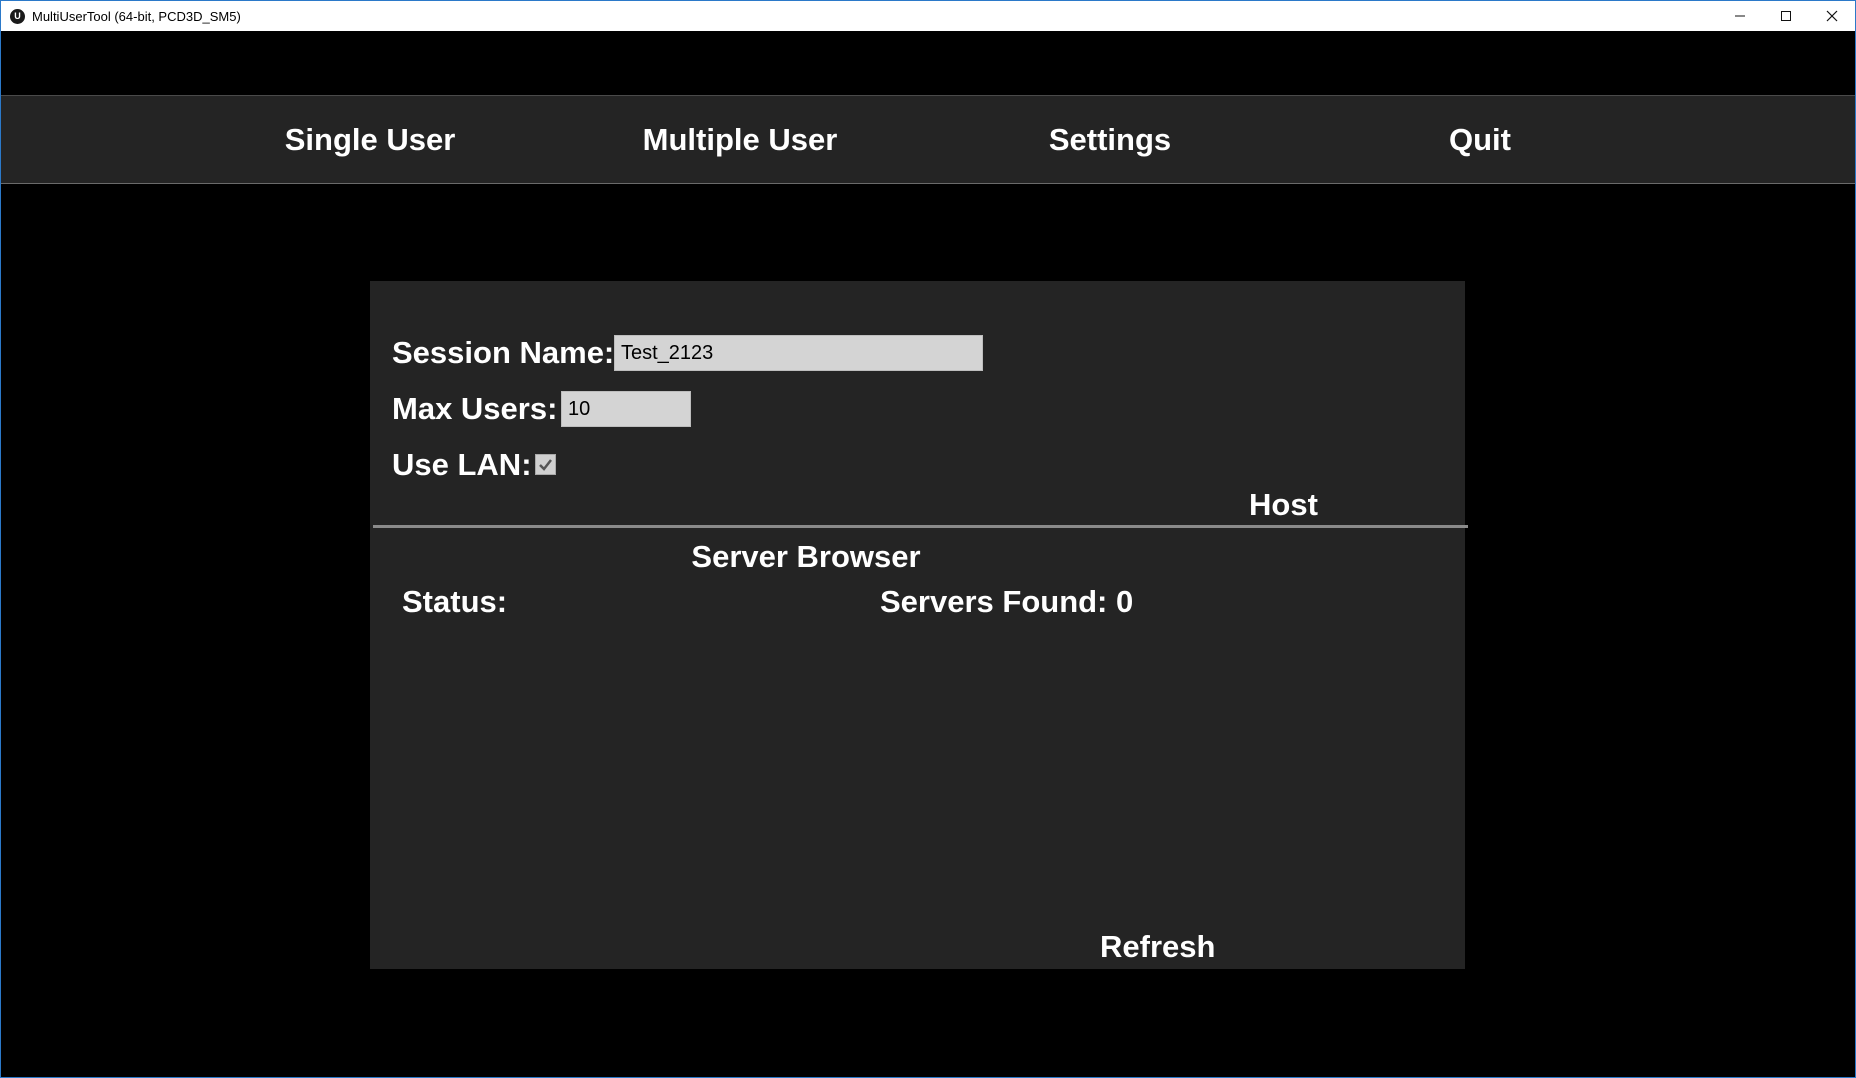  Describe the element at coordinates (503, 352) in the screenshot. I see `session-name-label: Session Name:` at that location.